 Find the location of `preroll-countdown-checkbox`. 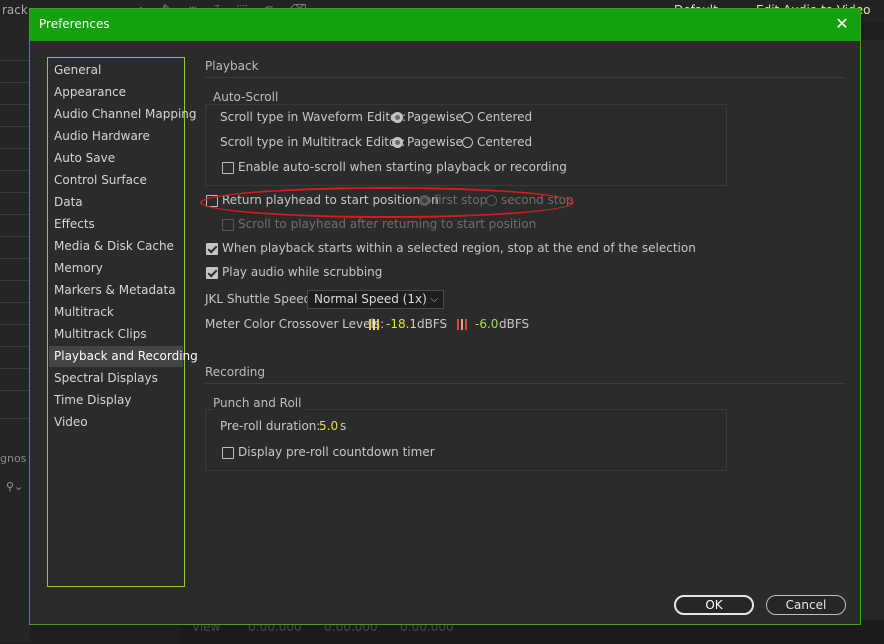

preroll-countdown-checkbox is located at coordinates (228, 453).